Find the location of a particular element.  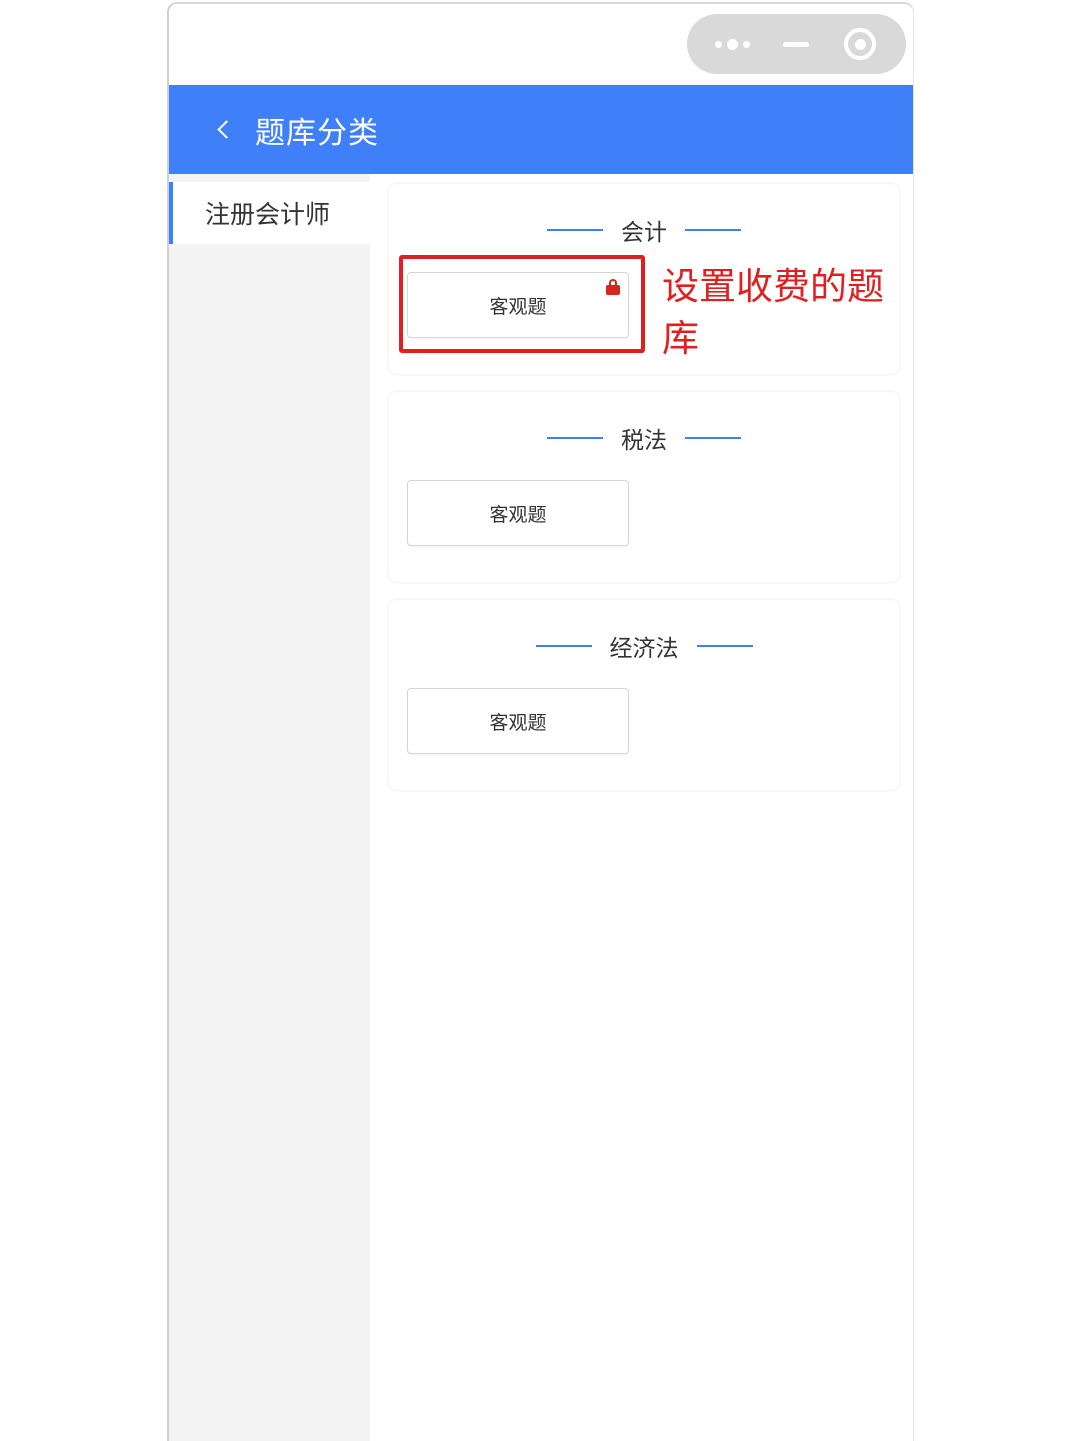

section-card-tax-law: 税法 客观题 is located at coordinates (644, 487).